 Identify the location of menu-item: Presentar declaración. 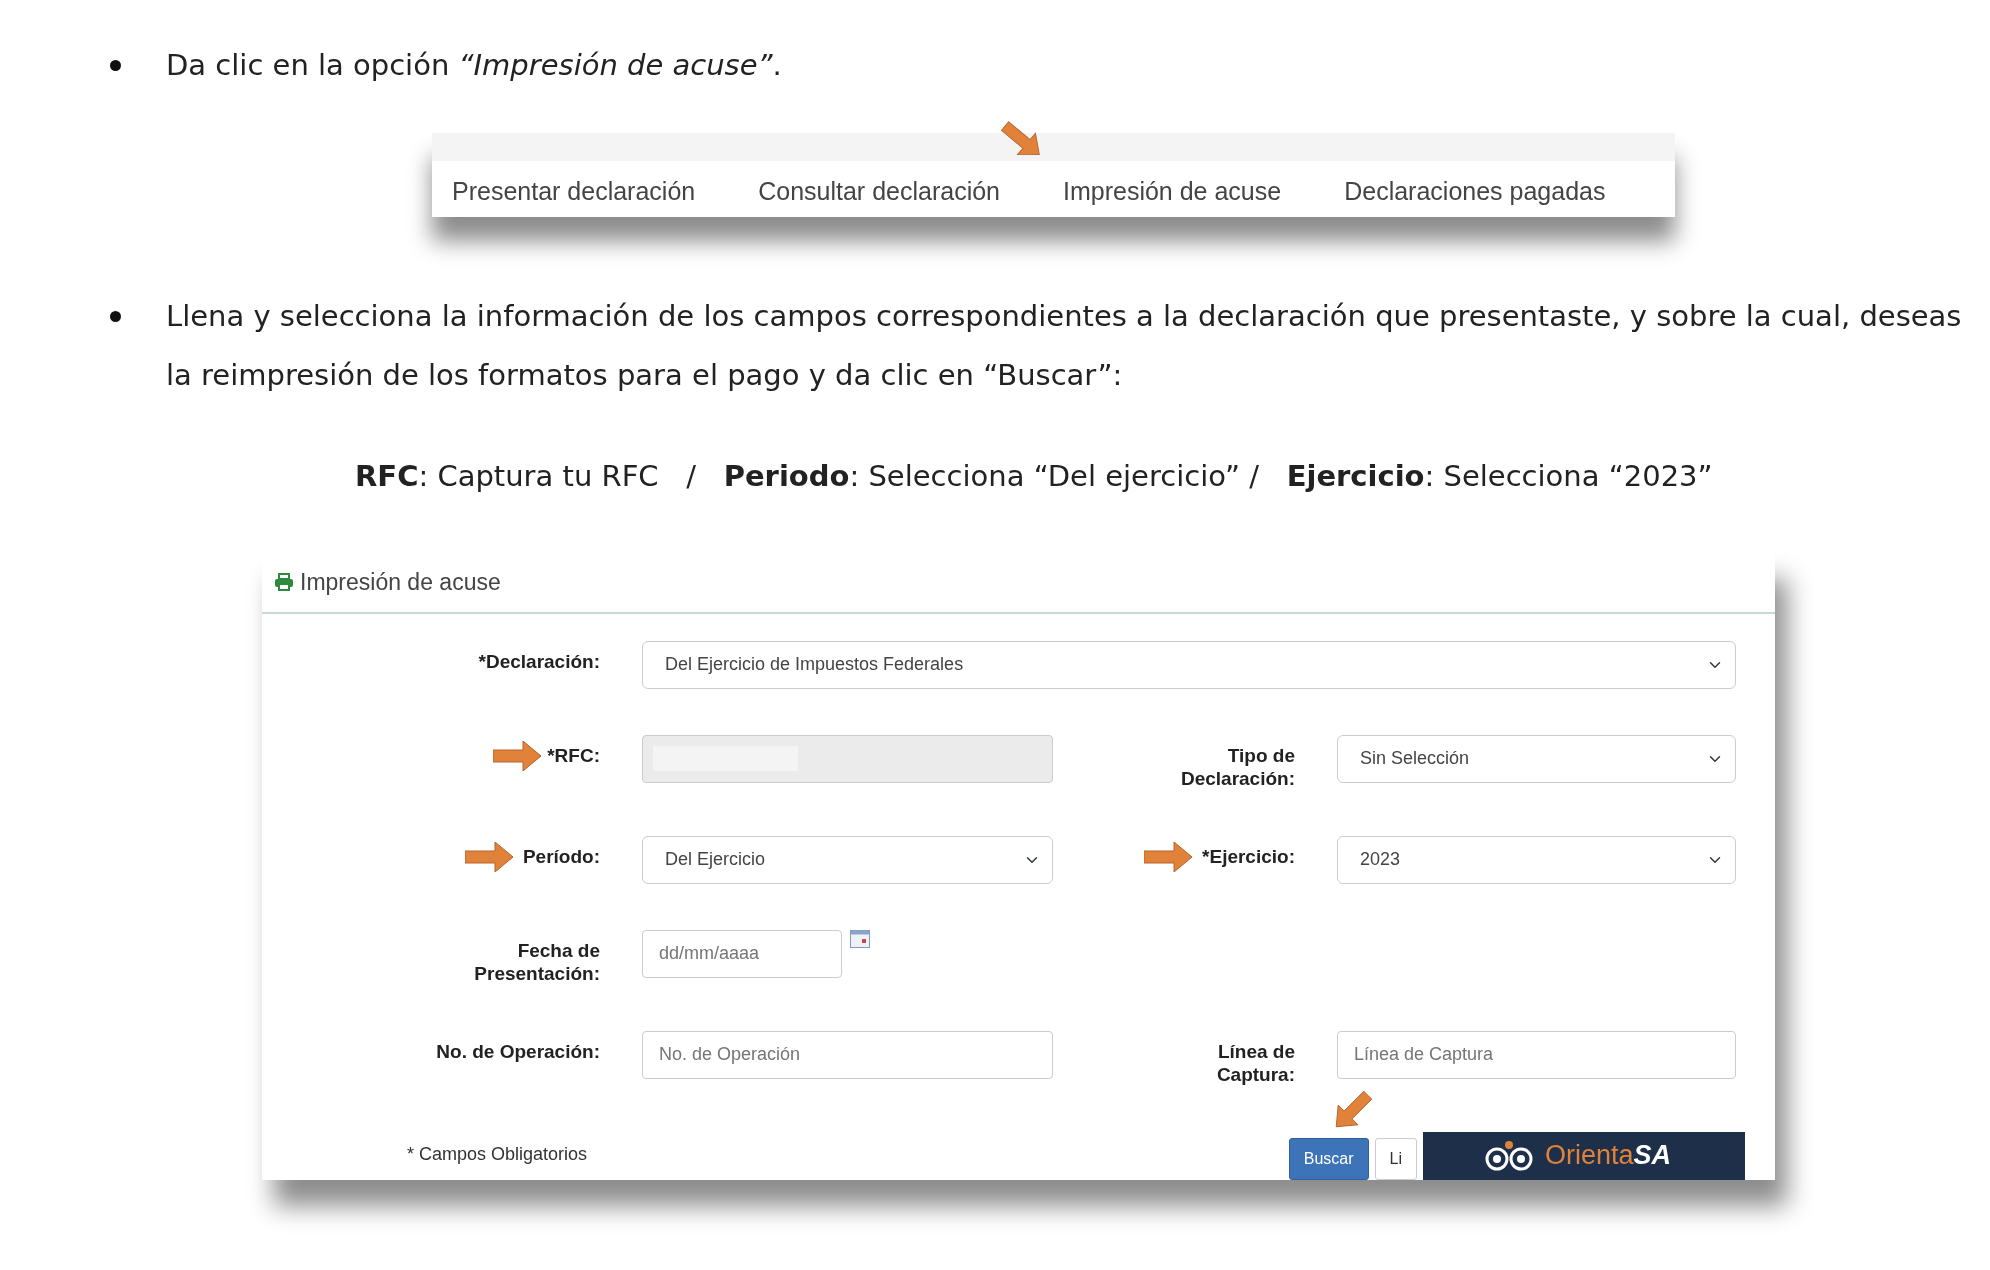
(574, 189).